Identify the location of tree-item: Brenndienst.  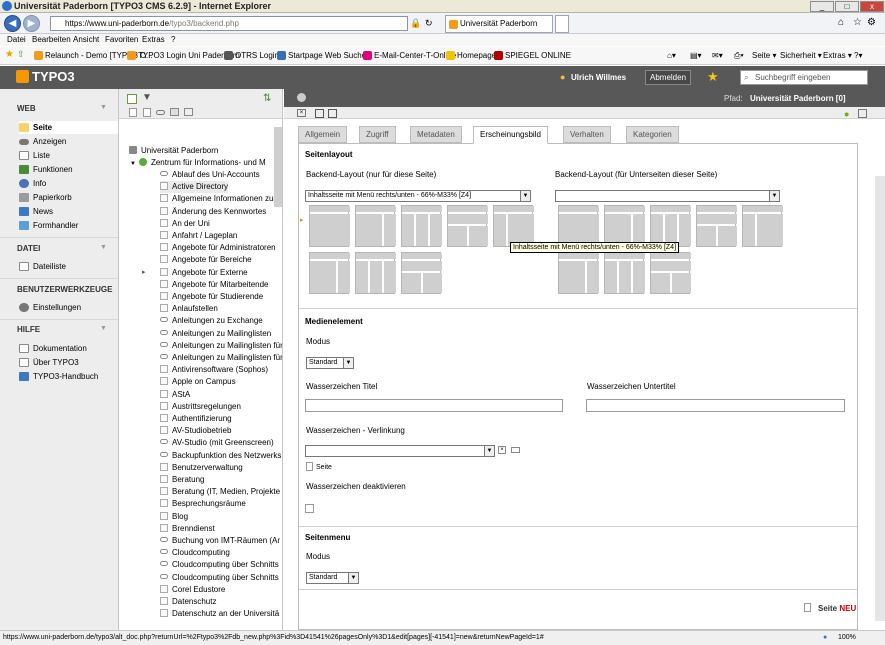
(187, 529).